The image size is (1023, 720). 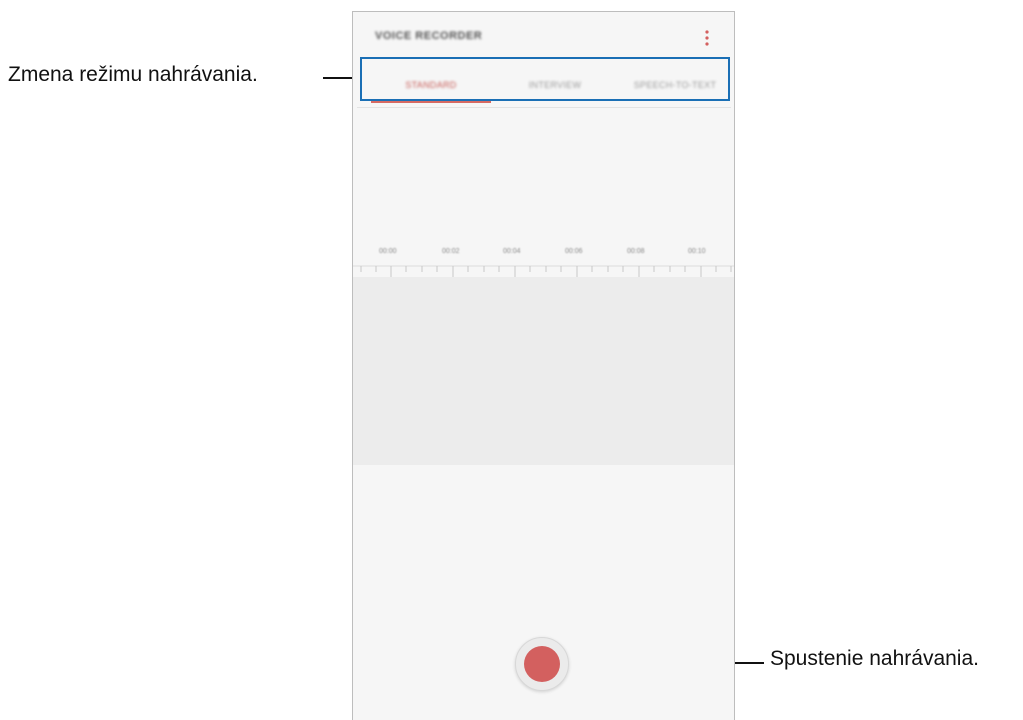 I want to click on timeline-label: 00:04, so click(x=512, y=251).